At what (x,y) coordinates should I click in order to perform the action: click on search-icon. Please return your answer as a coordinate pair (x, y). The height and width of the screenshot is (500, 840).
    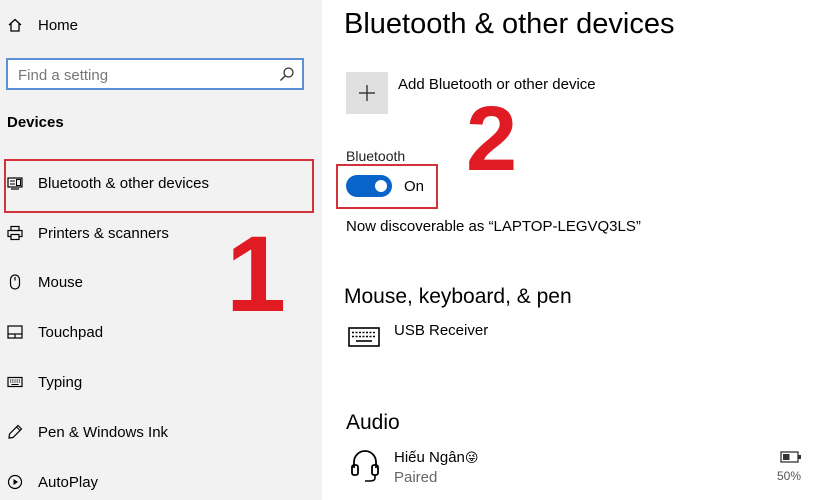
    Looking at the image, I should click on (287, 74).